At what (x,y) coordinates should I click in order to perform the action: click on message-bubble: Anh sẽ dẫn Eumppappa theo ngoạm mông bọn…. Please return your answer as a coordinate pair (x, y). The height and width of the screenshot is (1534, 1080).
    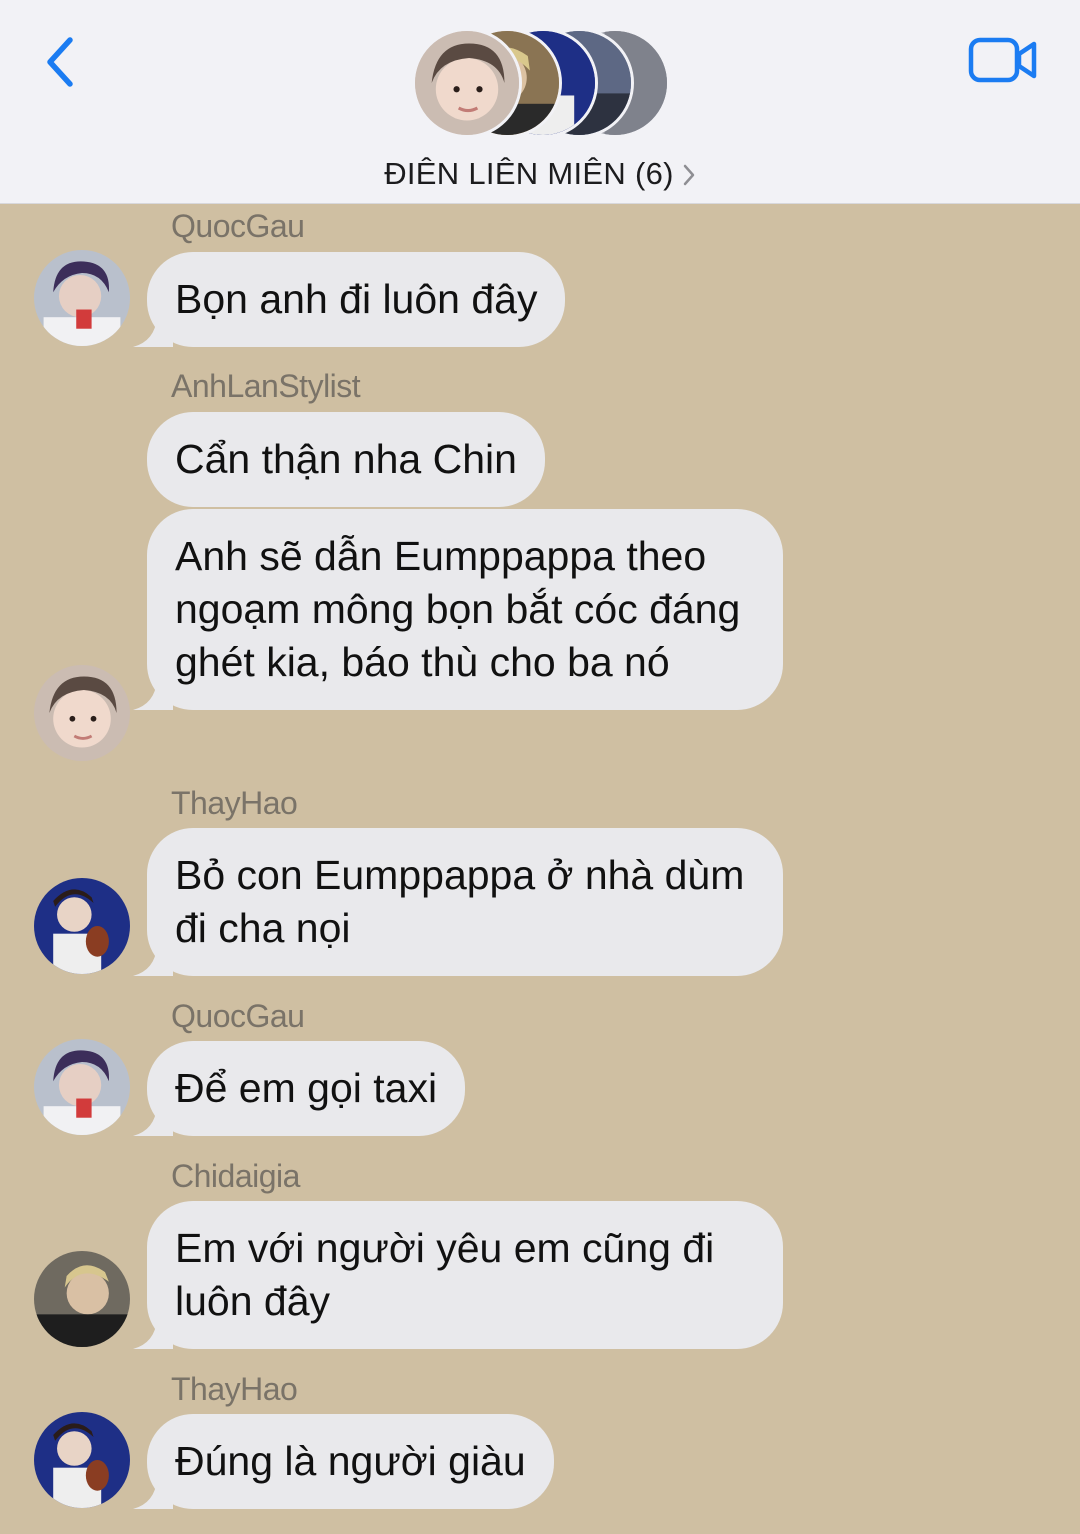
    Looking at the image, I should click on (458, 609).